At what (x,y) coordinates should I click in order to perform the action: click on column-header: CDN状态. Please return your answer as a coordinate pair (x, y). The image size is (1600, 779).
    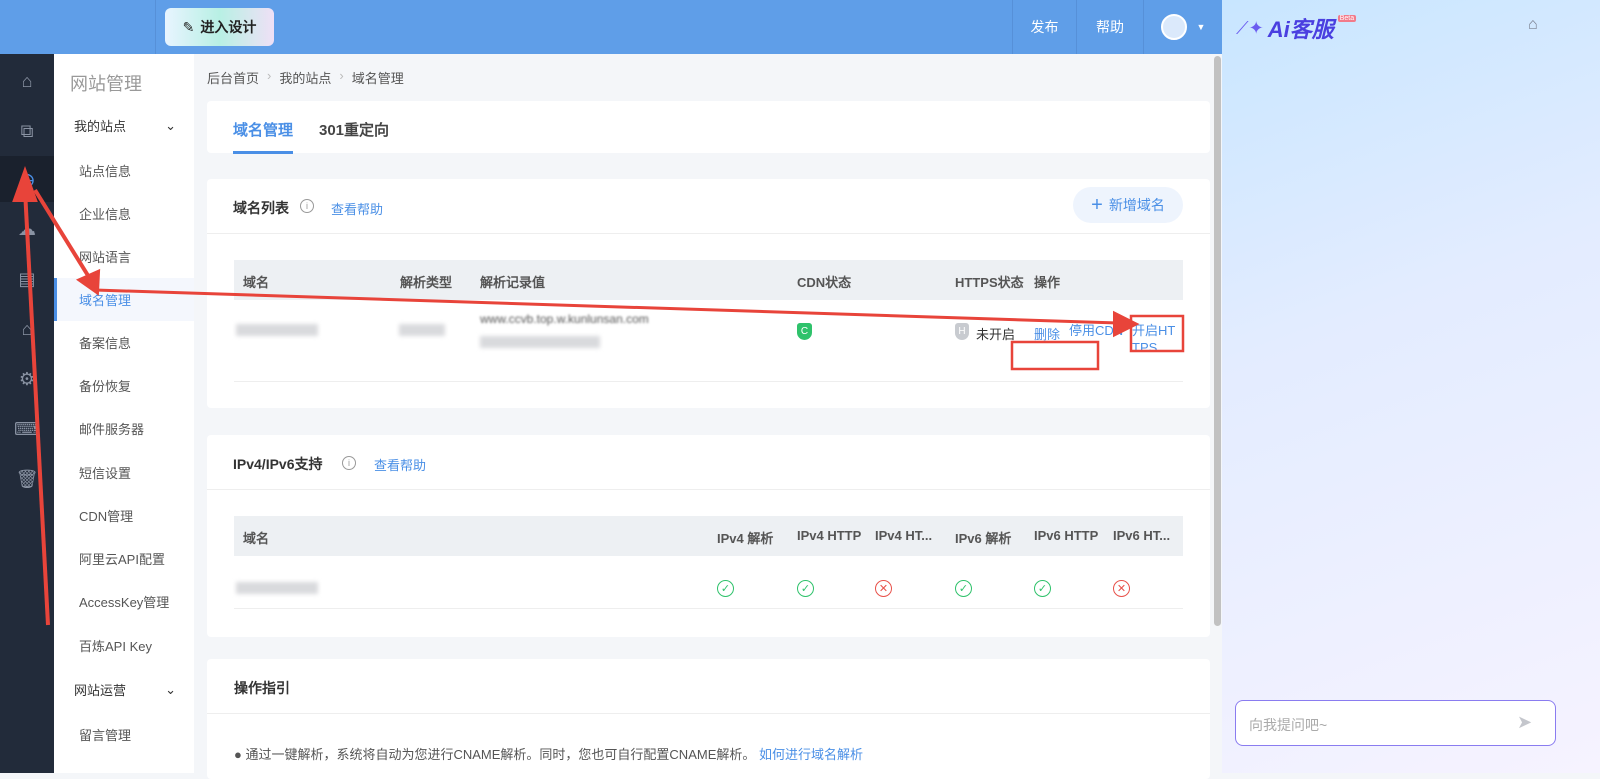
    Looking at the image, I should click on (824, 282).